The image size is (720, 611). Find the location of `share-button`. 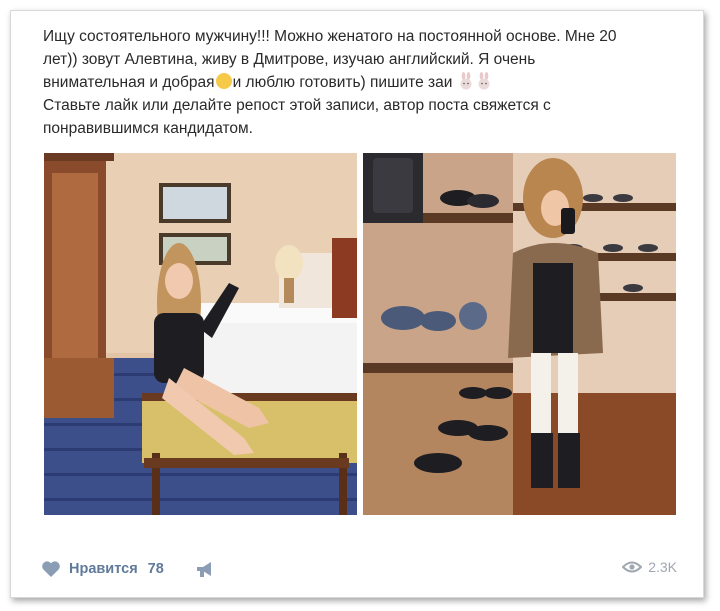

share-button is located at coordinates (205, 571).